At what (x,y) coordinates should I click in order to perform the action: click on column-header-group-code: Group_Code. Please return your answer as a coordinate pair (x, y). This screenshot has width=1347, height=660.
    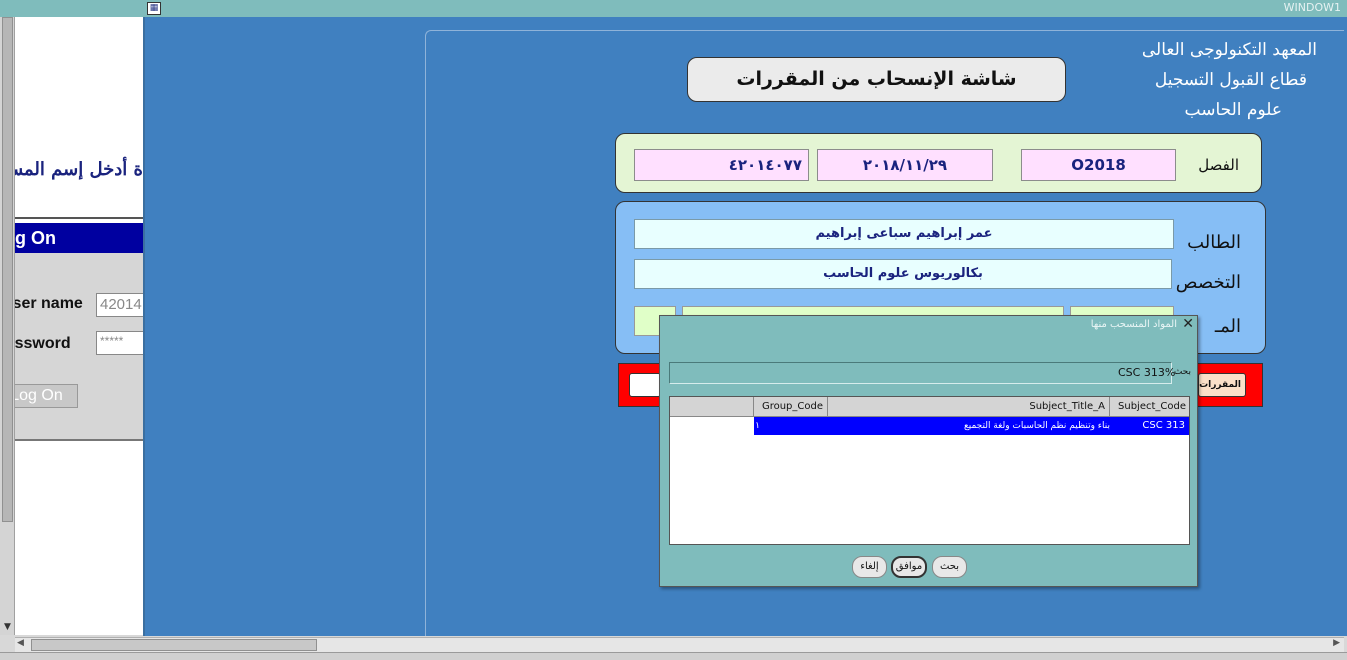
    Looking at the image, I should click on (791, 407).